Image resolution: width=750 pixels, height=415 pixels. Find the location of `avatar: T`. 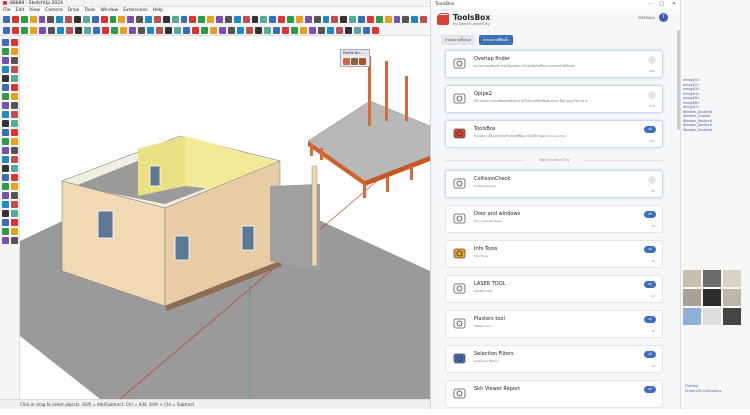

avatar: T is located at coordinates (663, 17).